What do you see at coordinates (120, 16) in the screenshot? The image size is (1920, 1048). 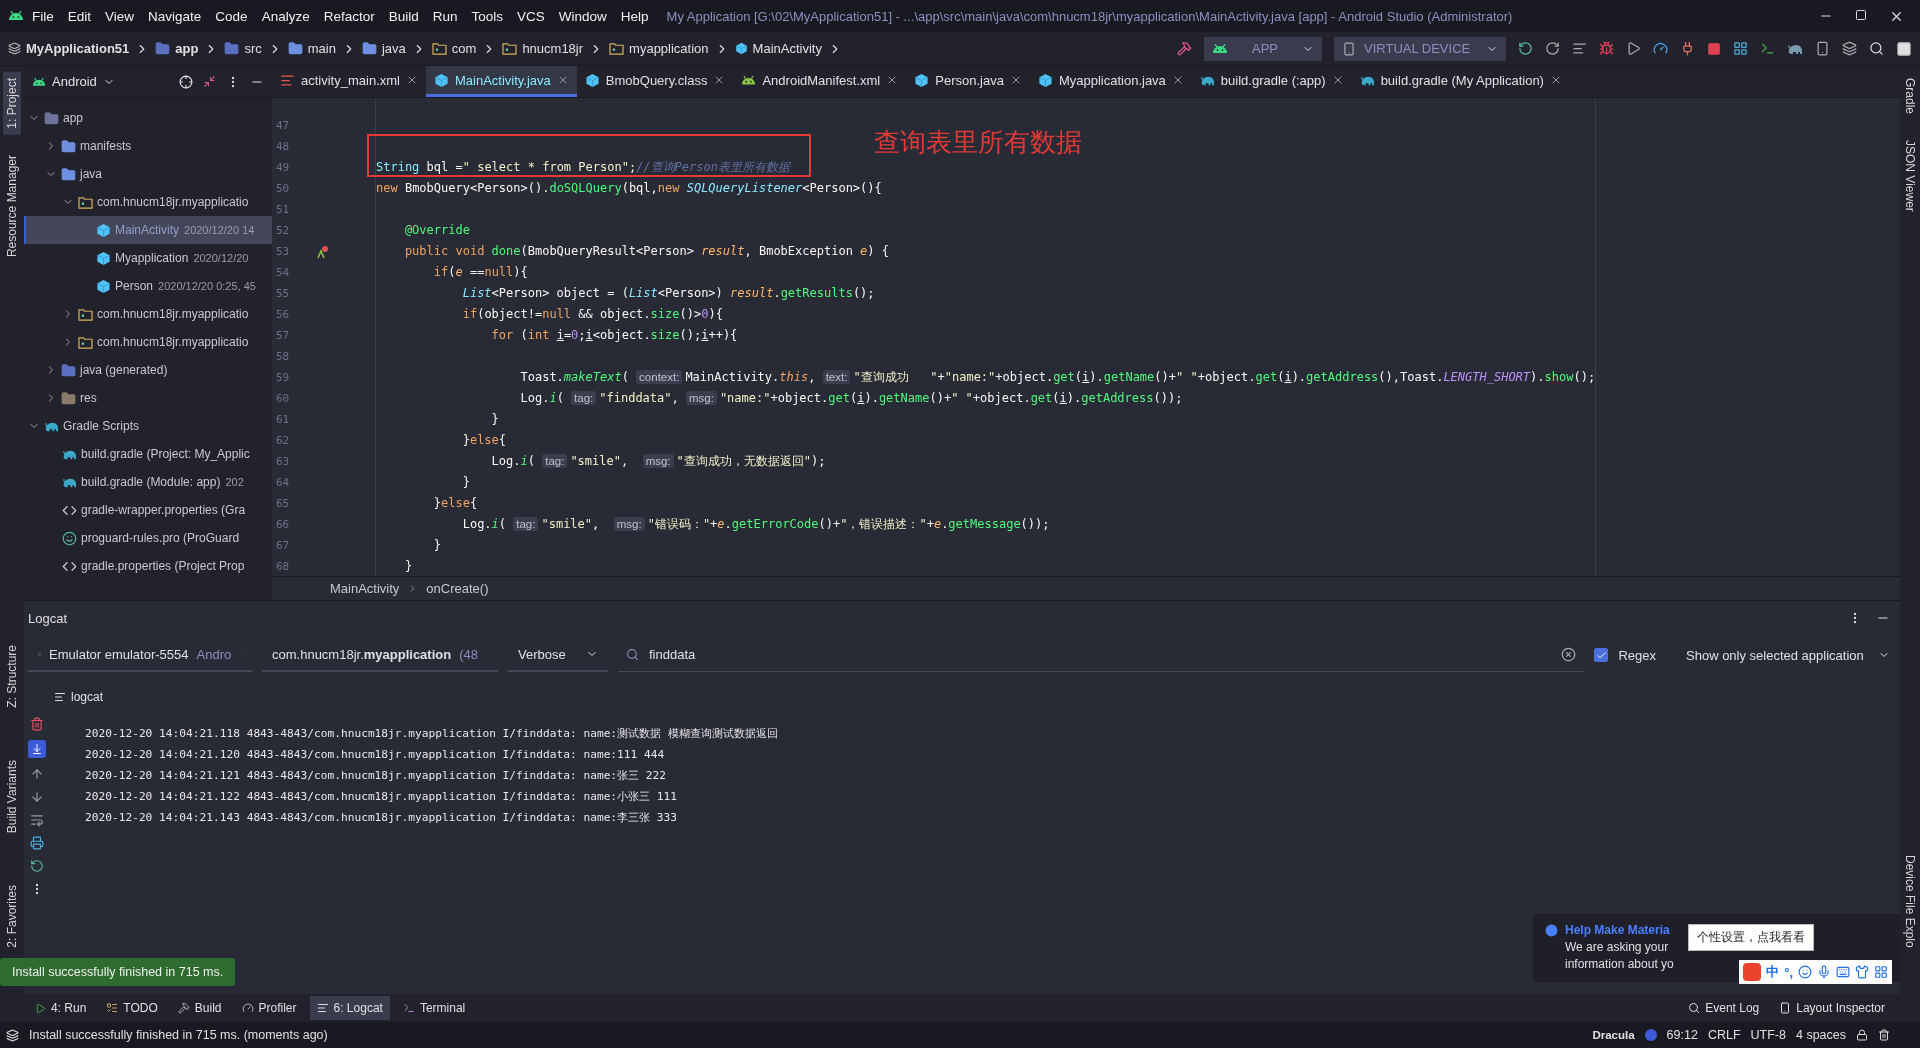 I see `menu-item: View` at bounding box center [120, 16].